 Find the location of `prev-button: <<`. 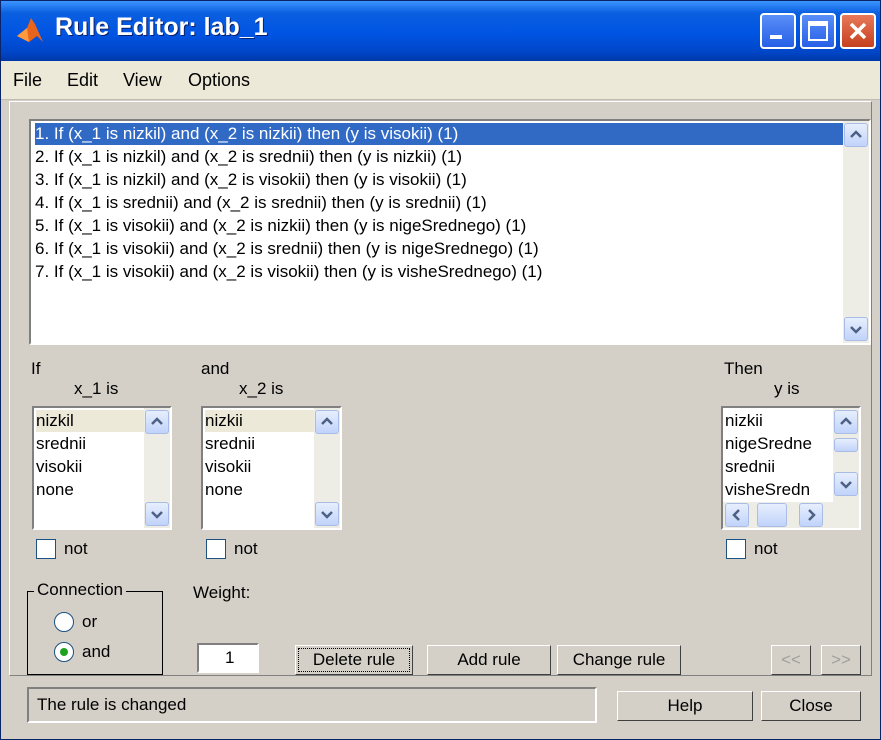

prev-button: << is located at coordinates (791, 660).